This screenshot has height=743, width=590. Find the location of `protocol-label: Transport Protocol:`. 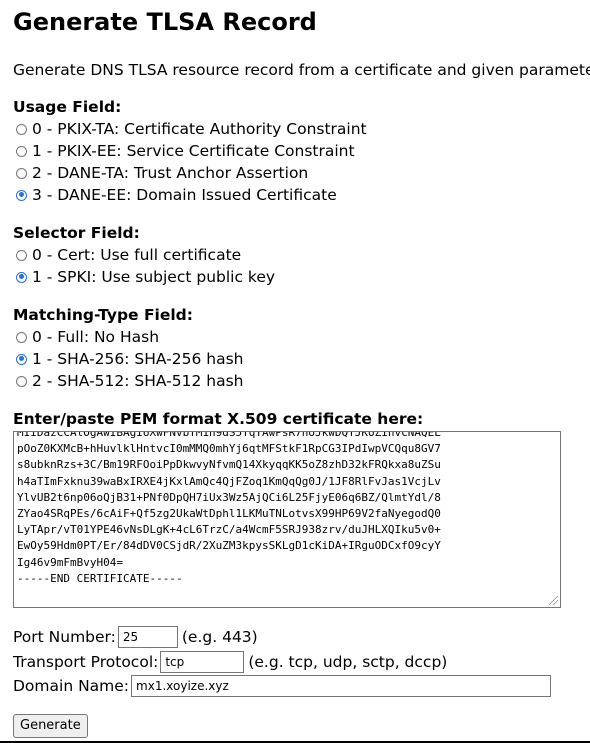

protocol-label: Transport Protocol: is located at coordinates (86, 662).